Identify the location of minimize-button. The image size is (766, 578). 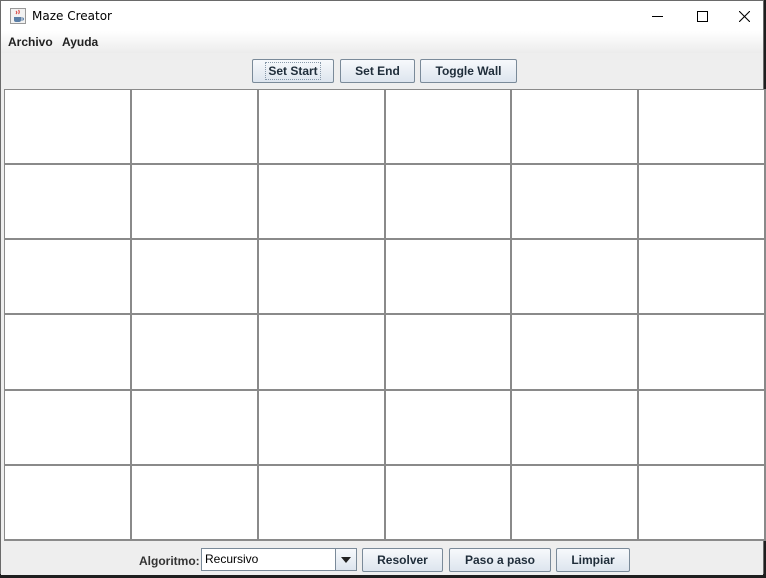
(657, 16).